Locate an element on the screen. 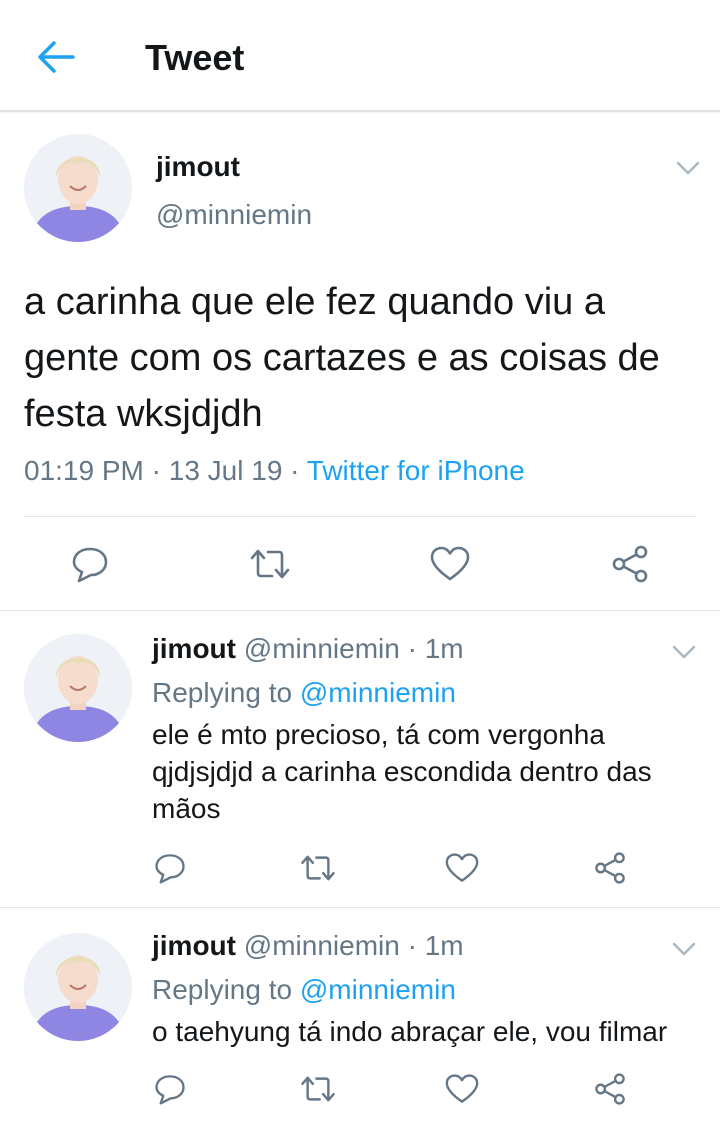 Image resolution: width=720 pixels, height=1135 pixels. divider is located at coordinates (360, 516).